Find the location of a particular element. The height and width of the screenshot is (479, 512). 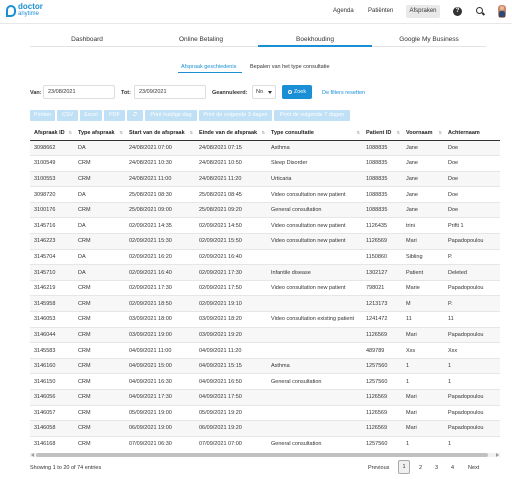

van-date-input: 23/08/2021 is located at coordinates (79, 92).